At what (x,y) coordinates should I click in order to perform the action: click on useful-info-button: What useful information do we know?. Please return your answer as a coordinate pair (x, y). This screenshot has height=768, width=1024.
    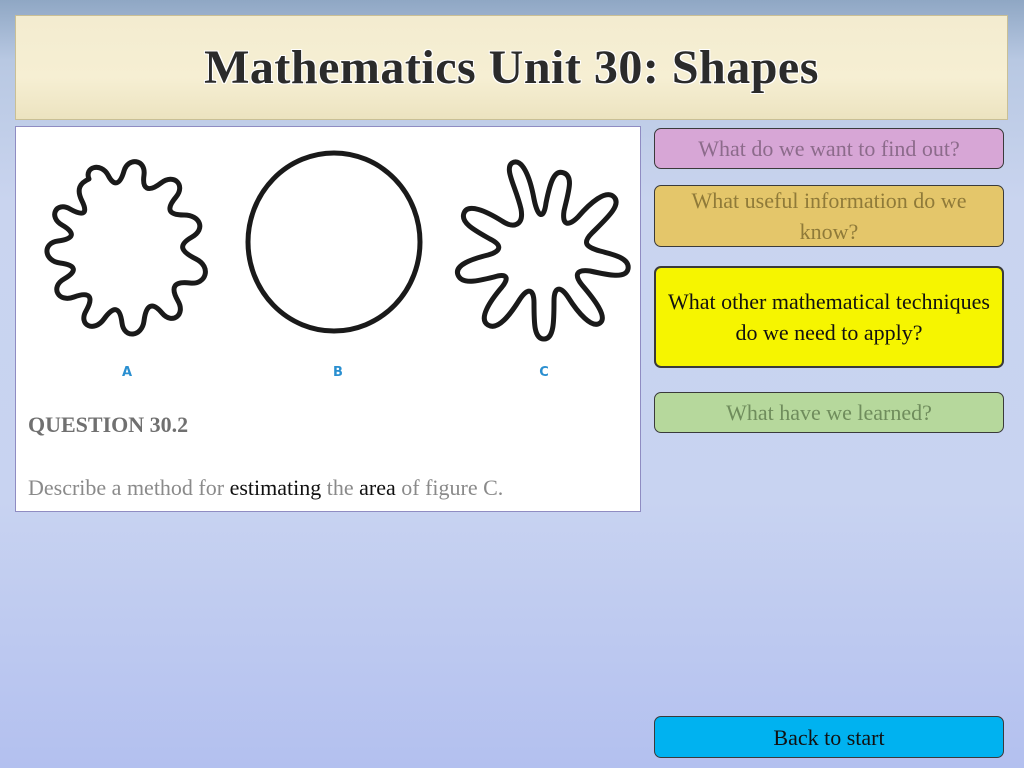
    Looking at the image, I should click on (829, 216).